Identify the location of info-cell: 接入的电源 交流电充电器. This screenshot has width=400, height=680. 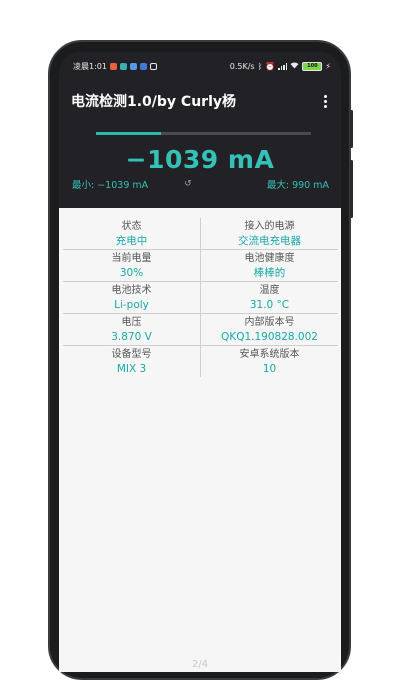
(269, 233).